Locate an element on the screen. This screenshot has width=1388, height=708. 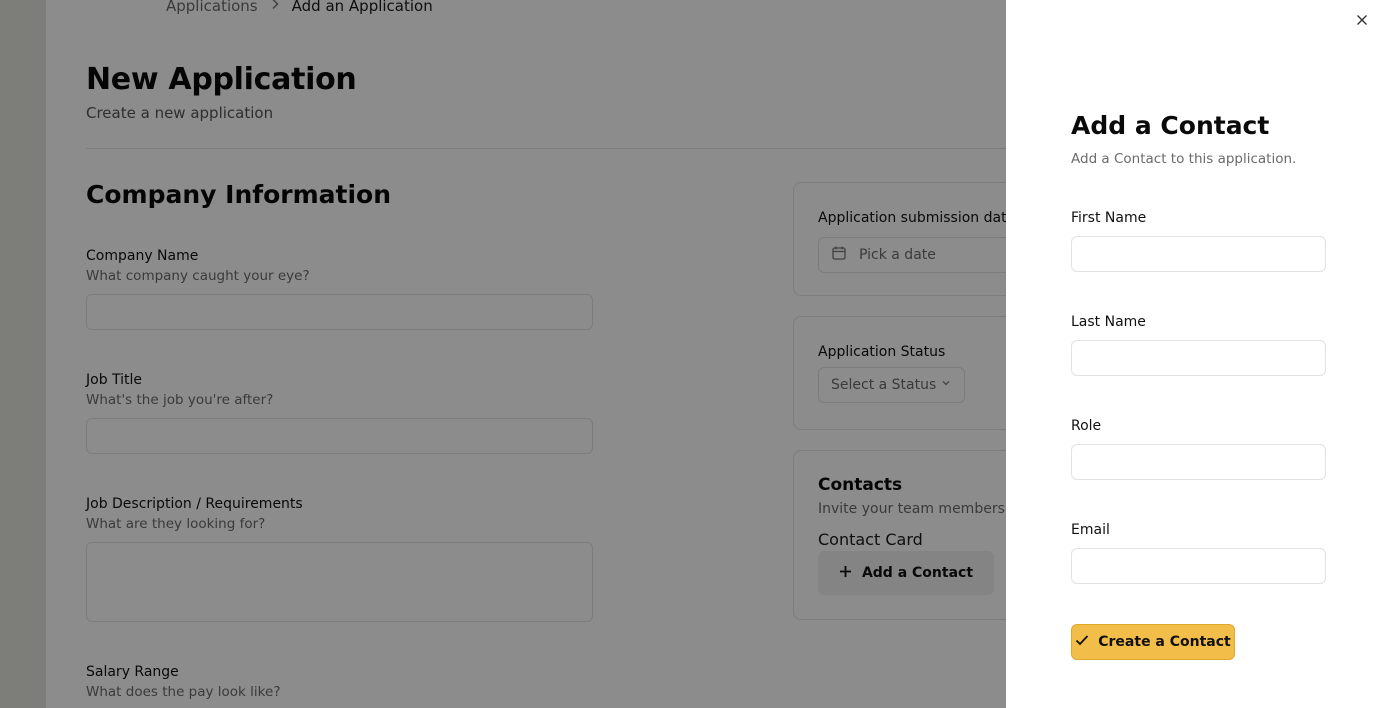
last-name-input is located at coordinates (1198, 358).